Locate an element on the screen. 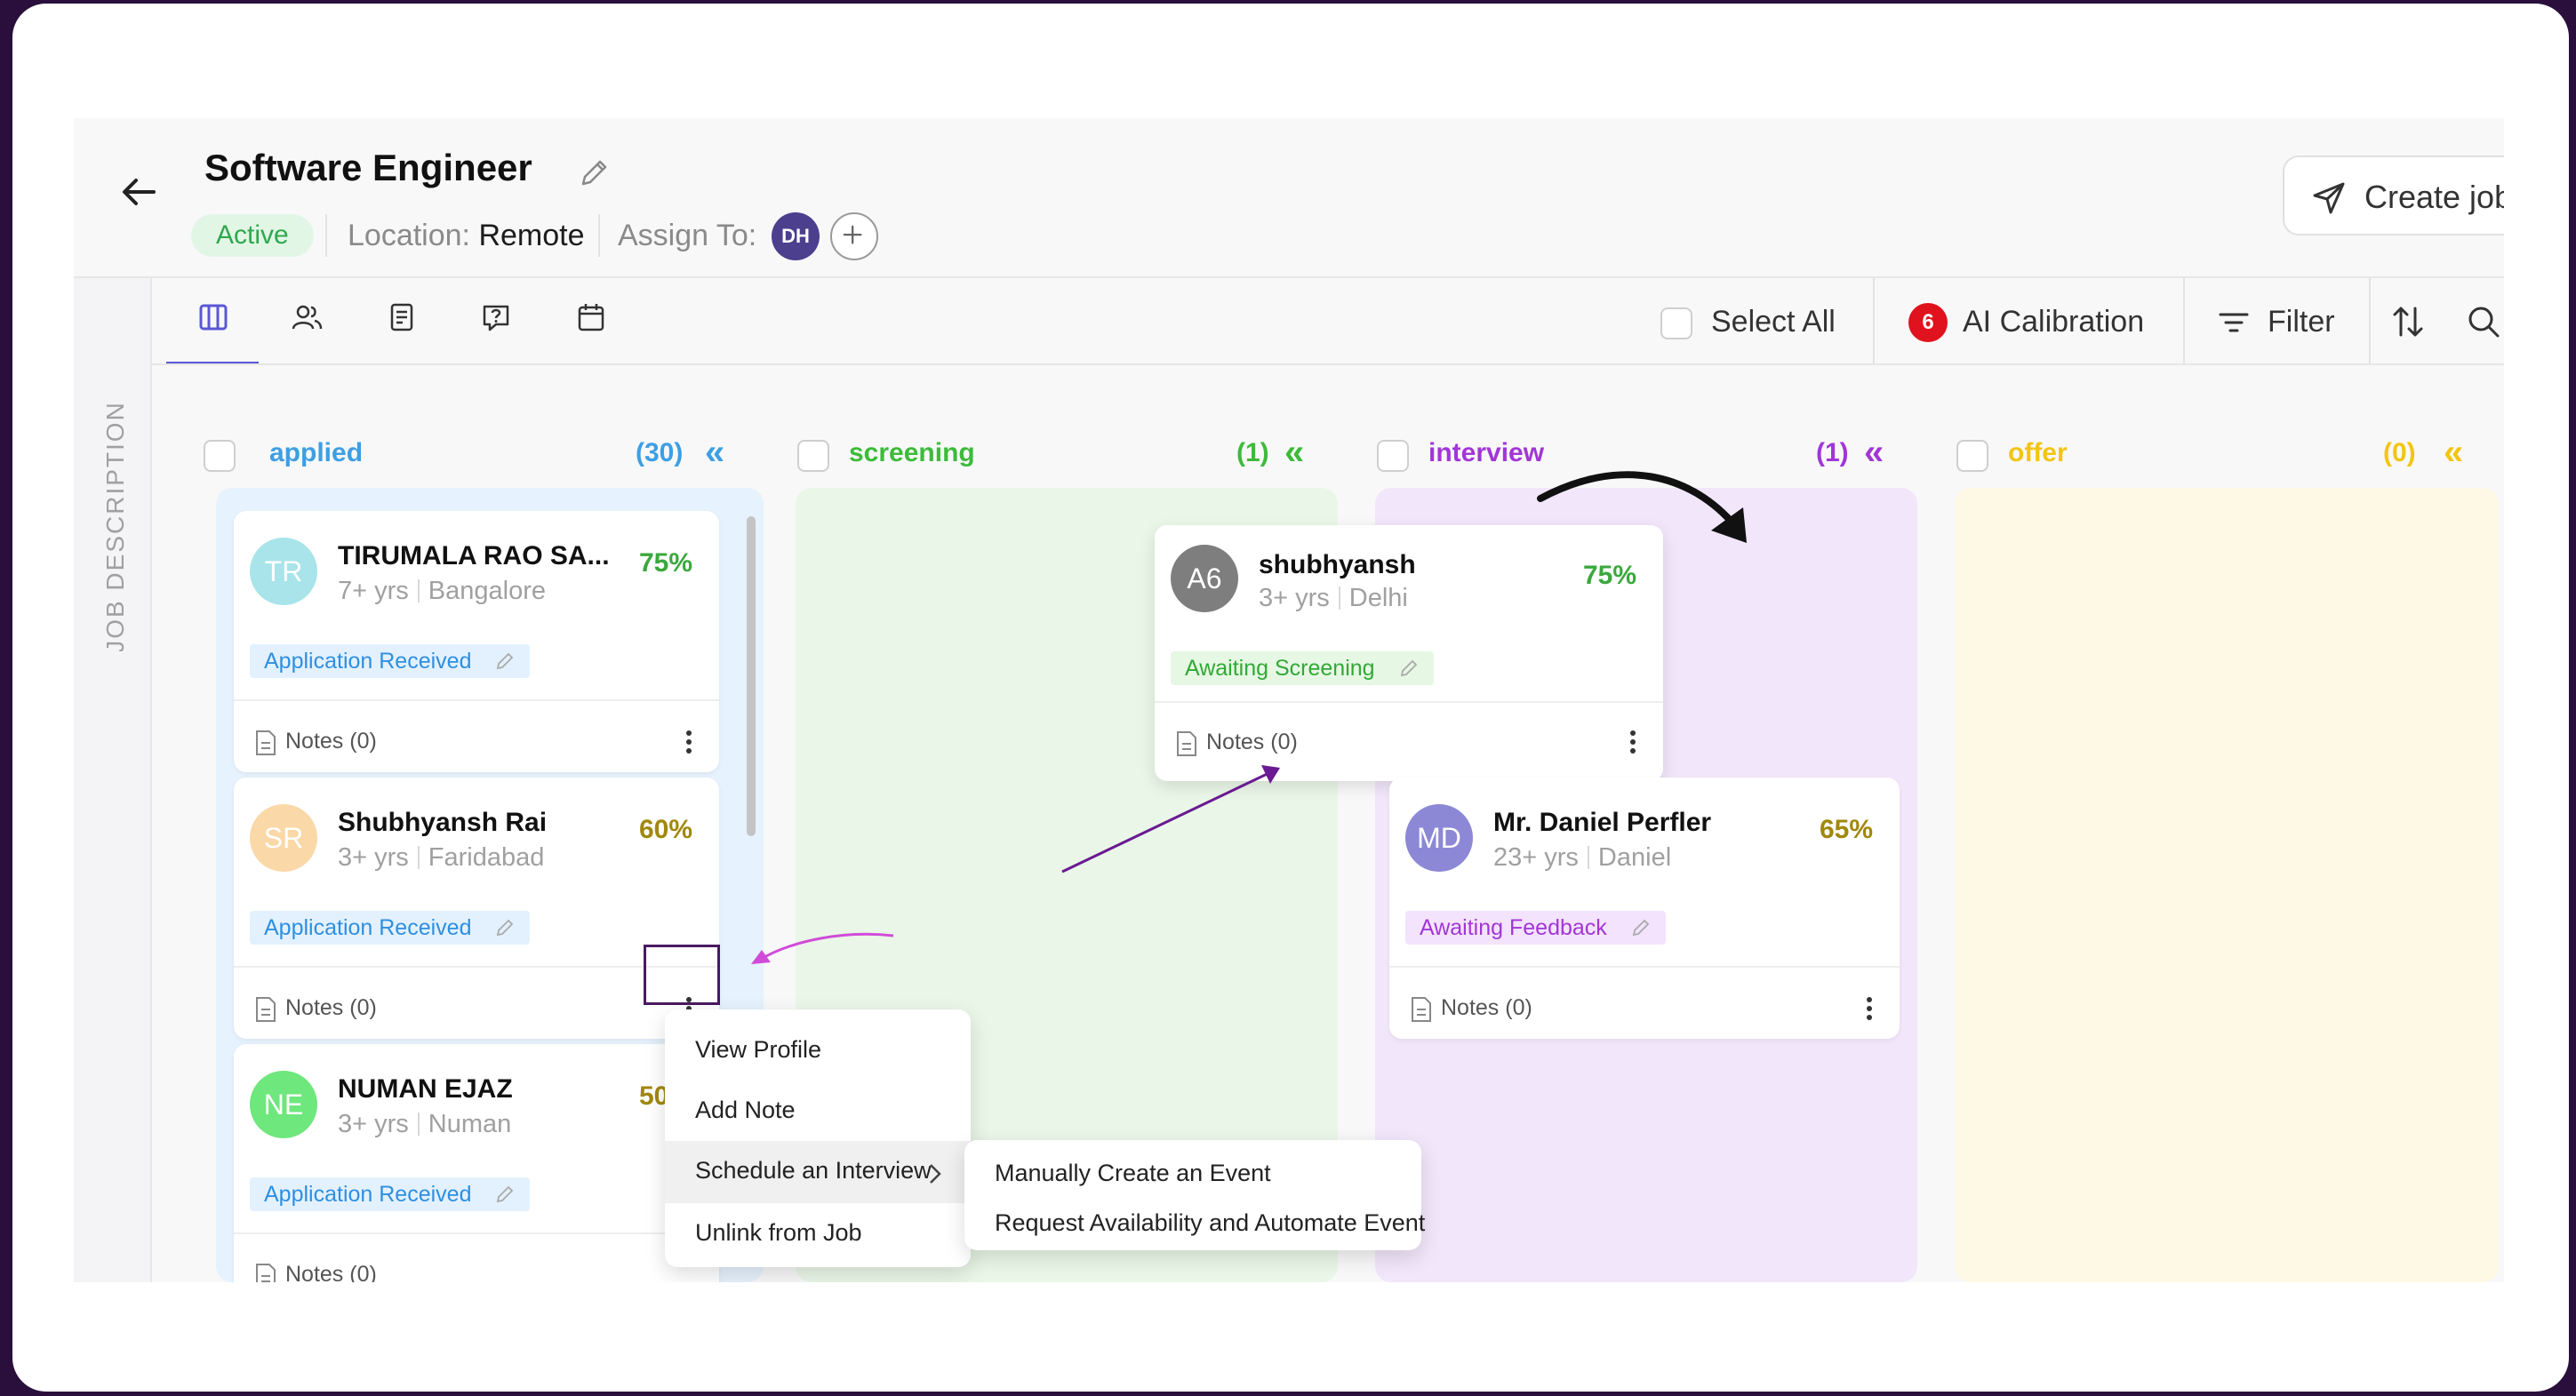  ai-calibration-button: AI Calibration is located at coordinates (2053, 322).